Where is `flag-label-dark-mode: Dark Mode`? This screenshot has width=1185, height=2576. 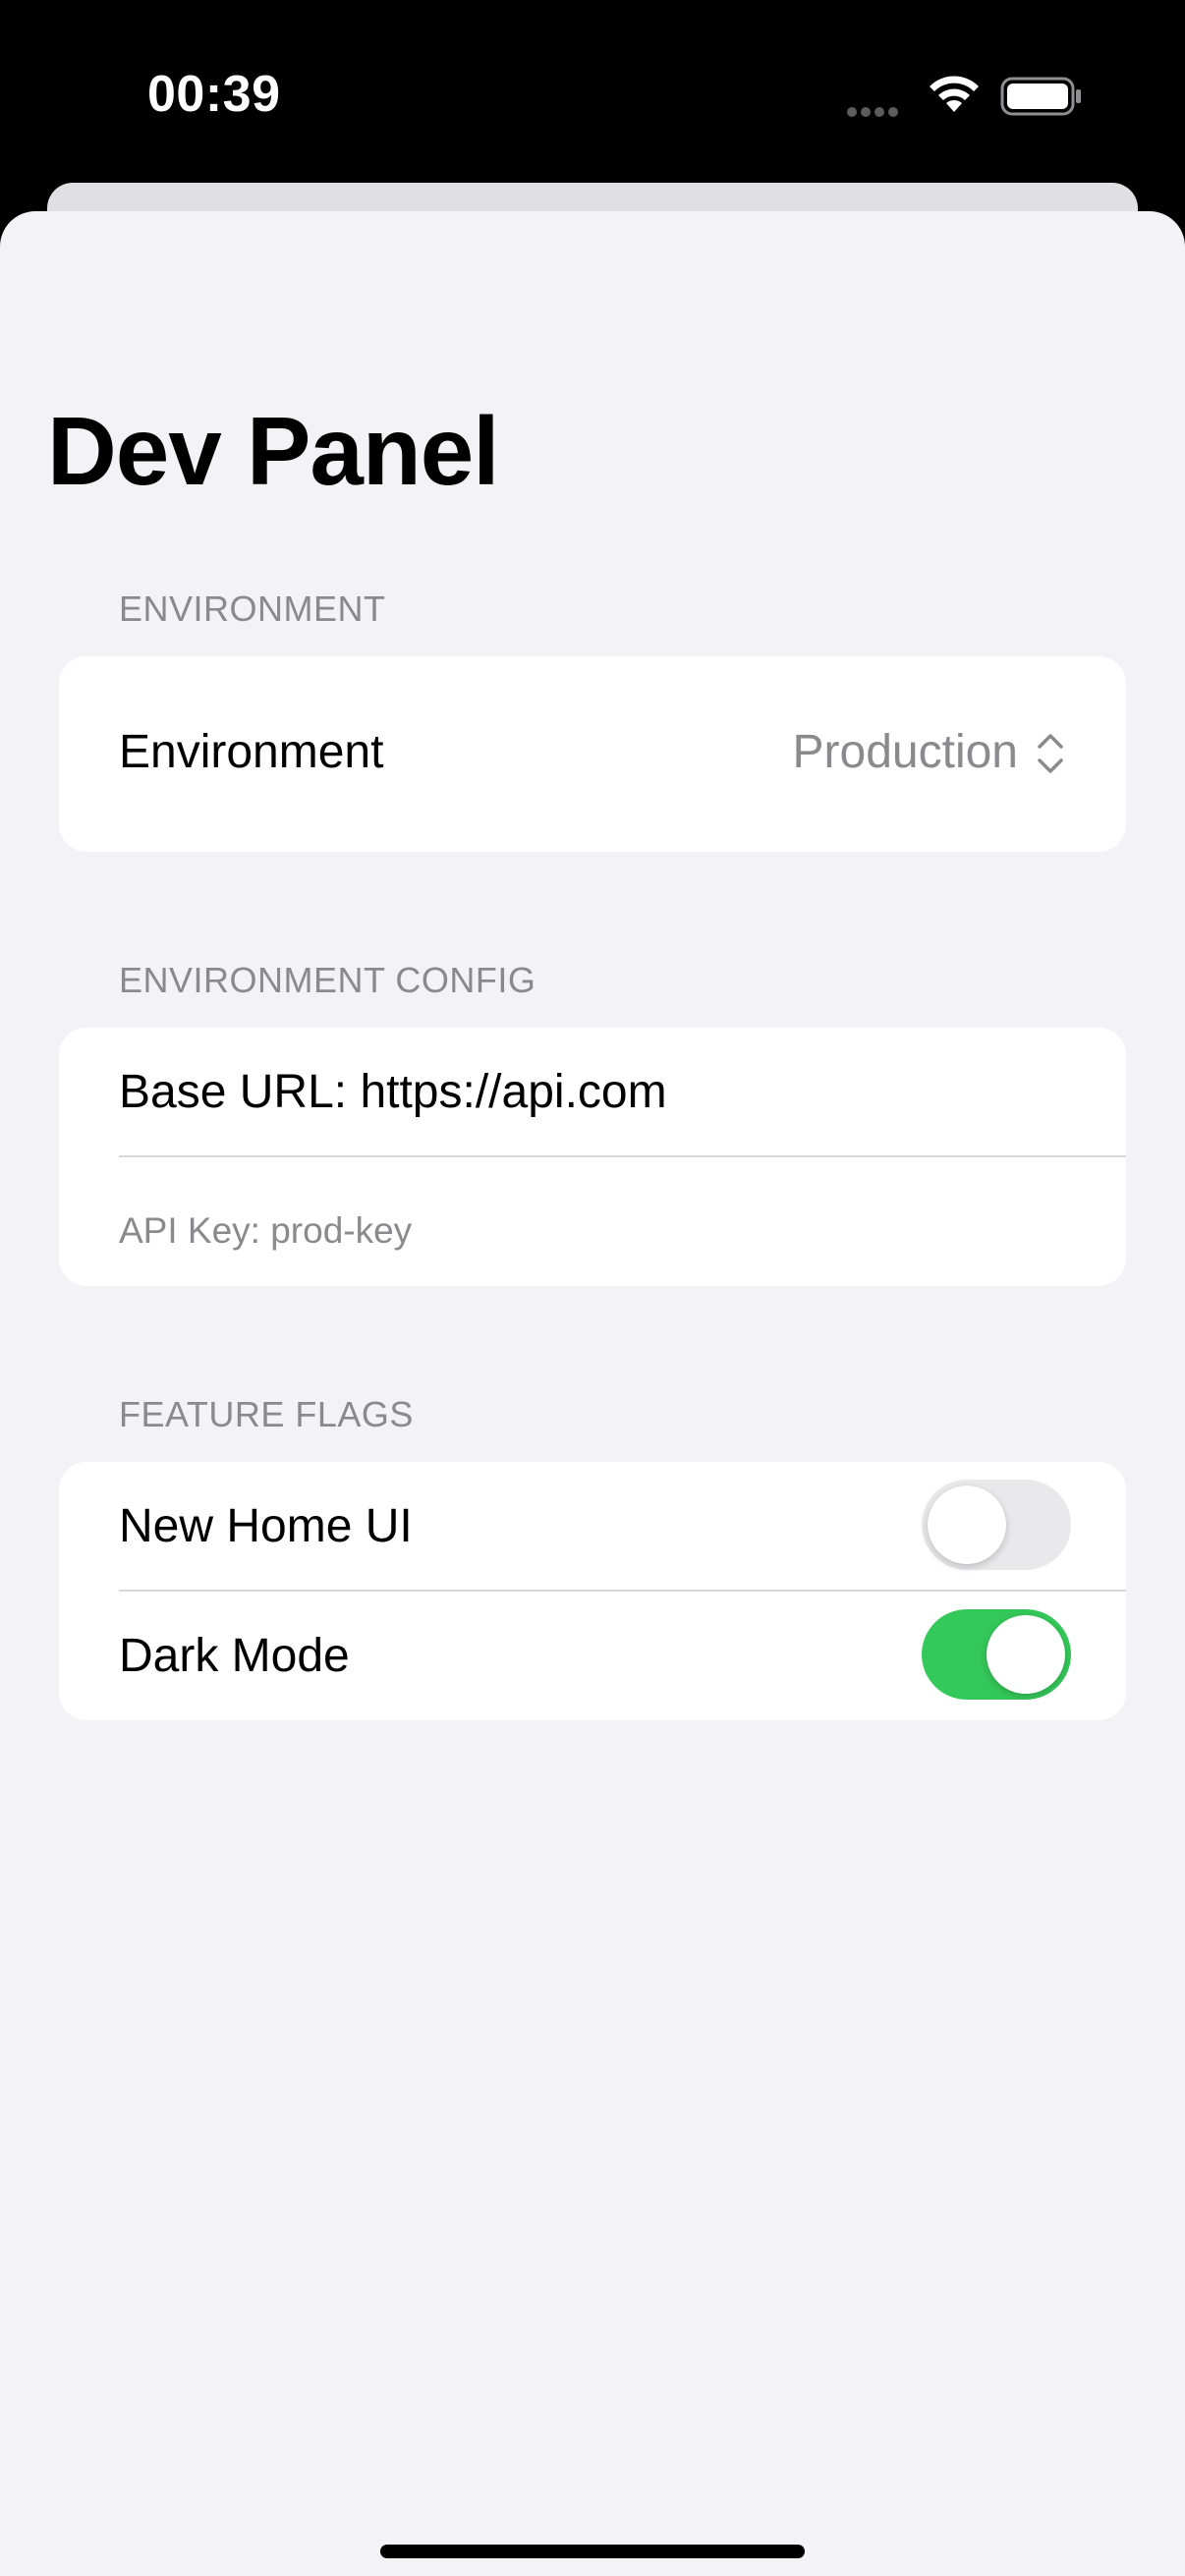 flag-label-dark-mode: Dark Mode is located at coordinates (235, 1656).